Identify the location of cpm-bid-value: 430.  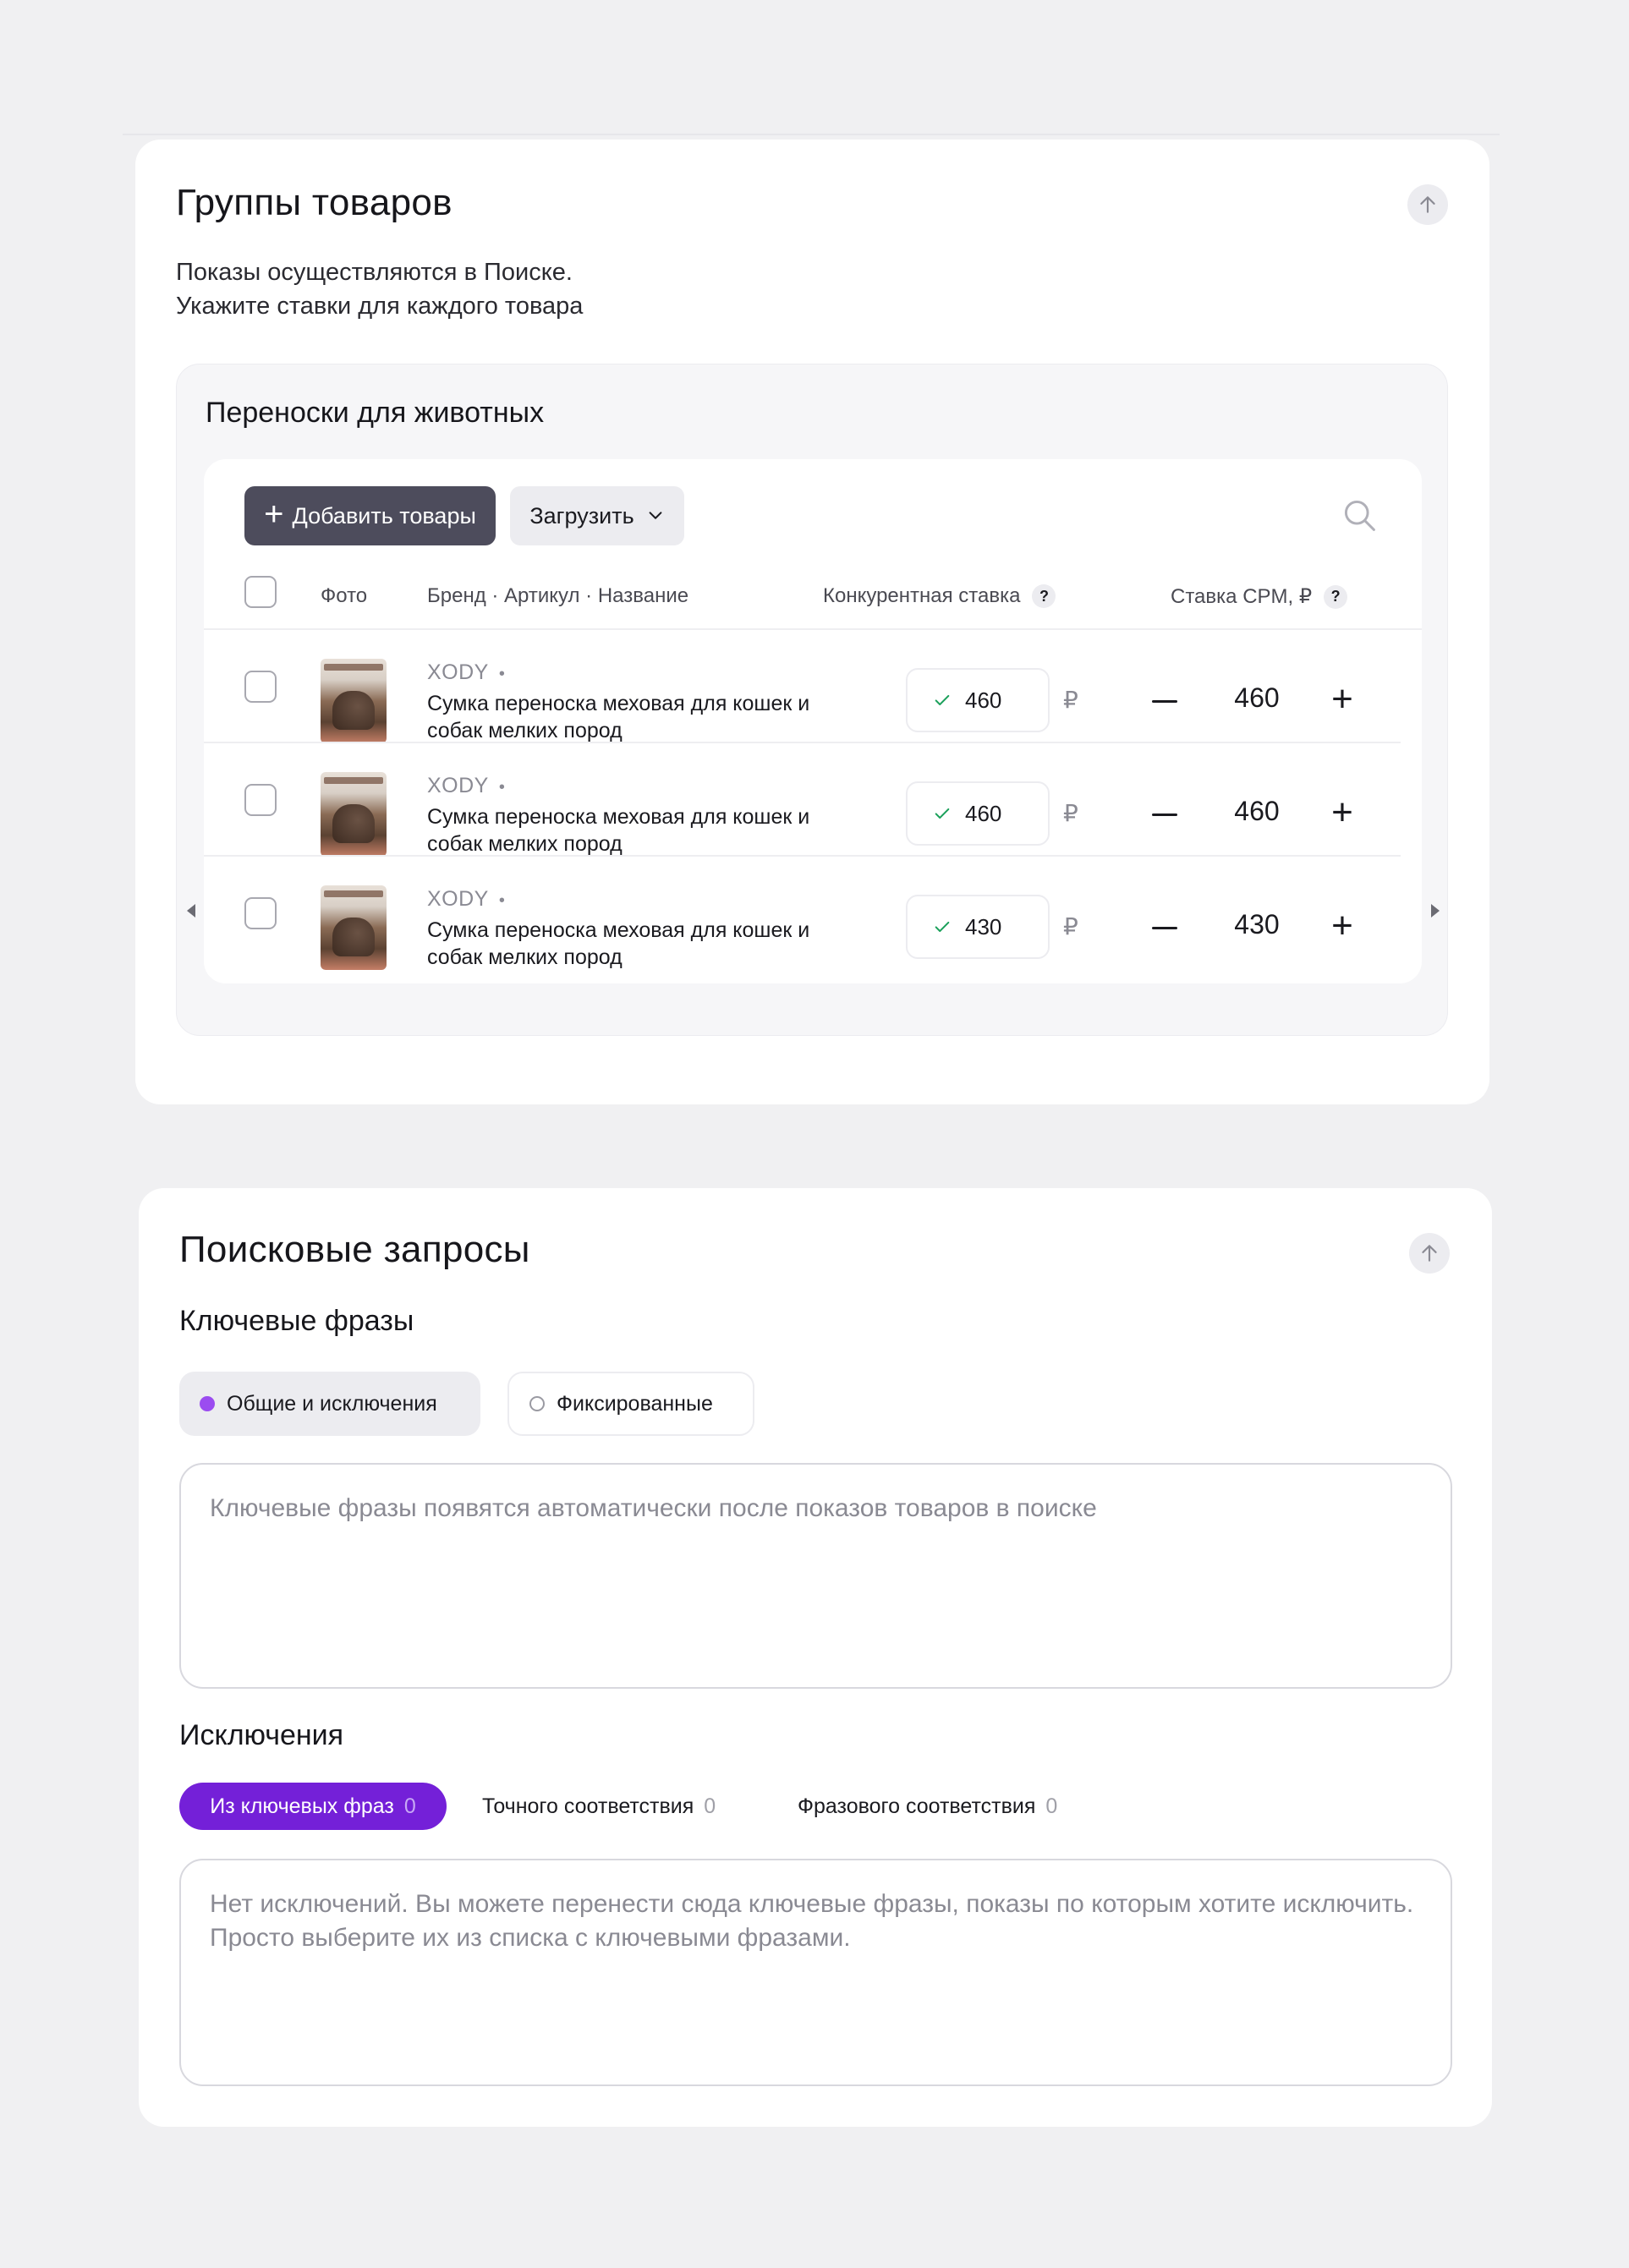
(1257, 925).